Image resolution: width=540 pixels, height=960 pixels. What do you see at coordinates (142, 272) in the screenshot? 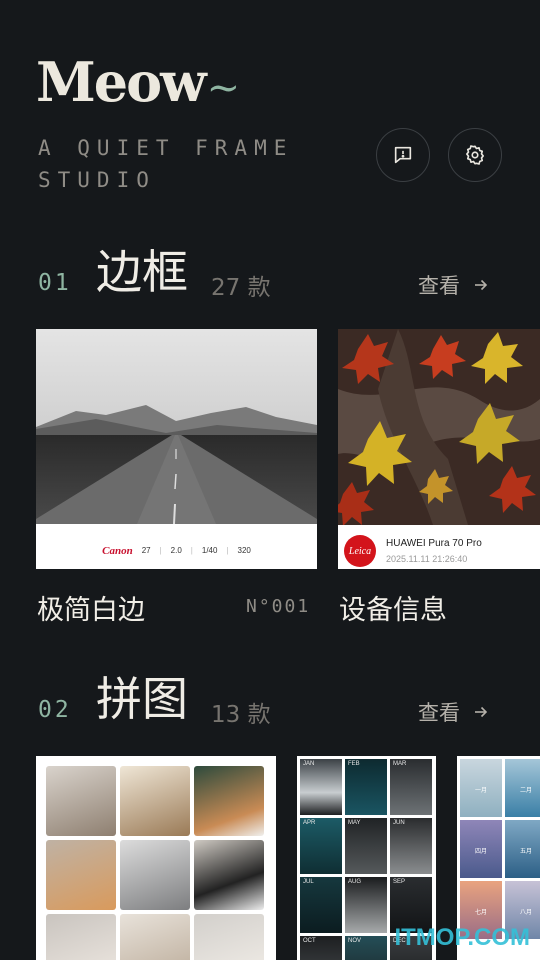
I see `section-title-frames: 边框` at bounding box center [142, 272].